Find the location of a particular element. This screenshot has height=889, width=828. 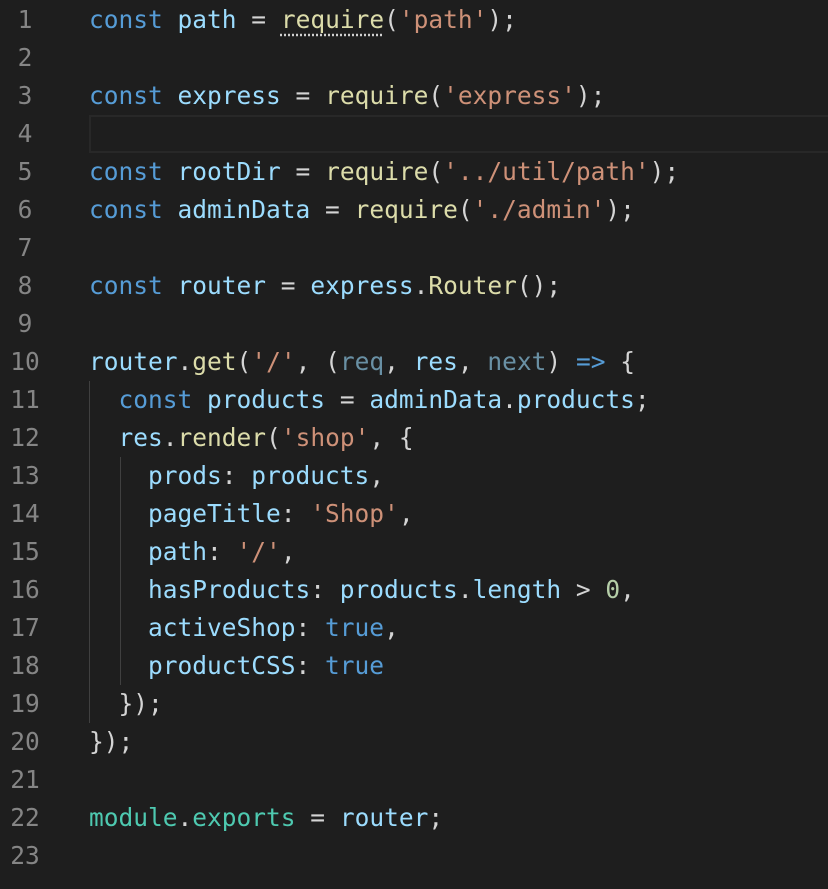

line-code: router.get('/', (req, res, next) => { is located at coordinates (362, 362).